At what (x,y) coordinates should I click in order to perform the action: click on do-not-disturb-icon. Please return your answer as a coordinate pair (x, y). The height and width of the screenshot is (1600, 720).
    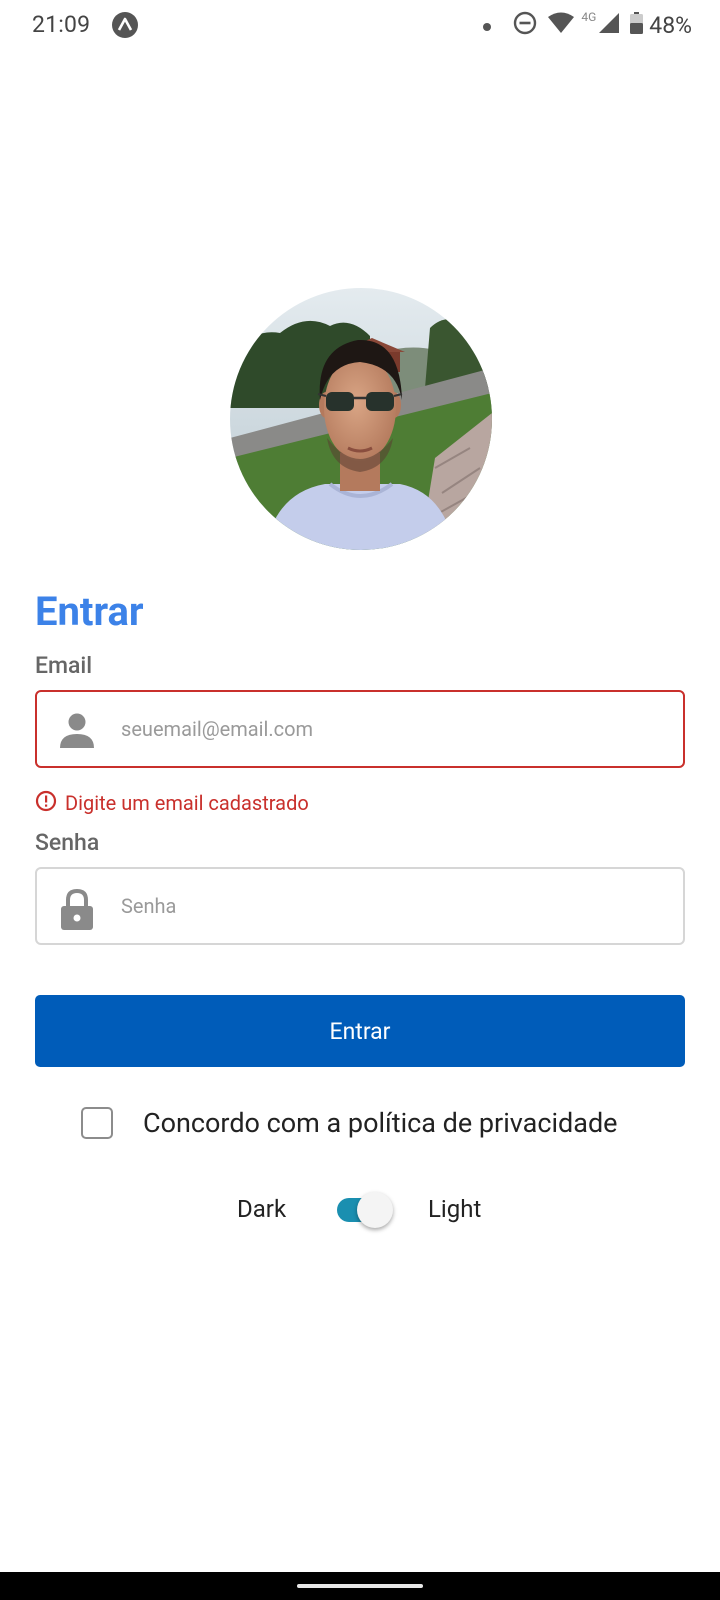
    Looking at the image, I should click on (525, 25).